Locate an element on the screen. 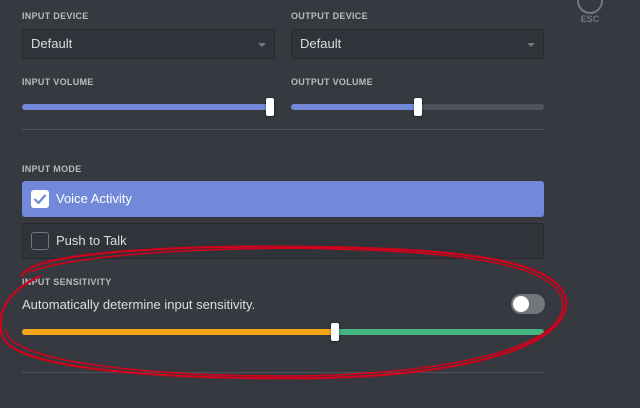 This screenshot has height=408, width=640. output-volume-slider is located at coordinates (417, 107).